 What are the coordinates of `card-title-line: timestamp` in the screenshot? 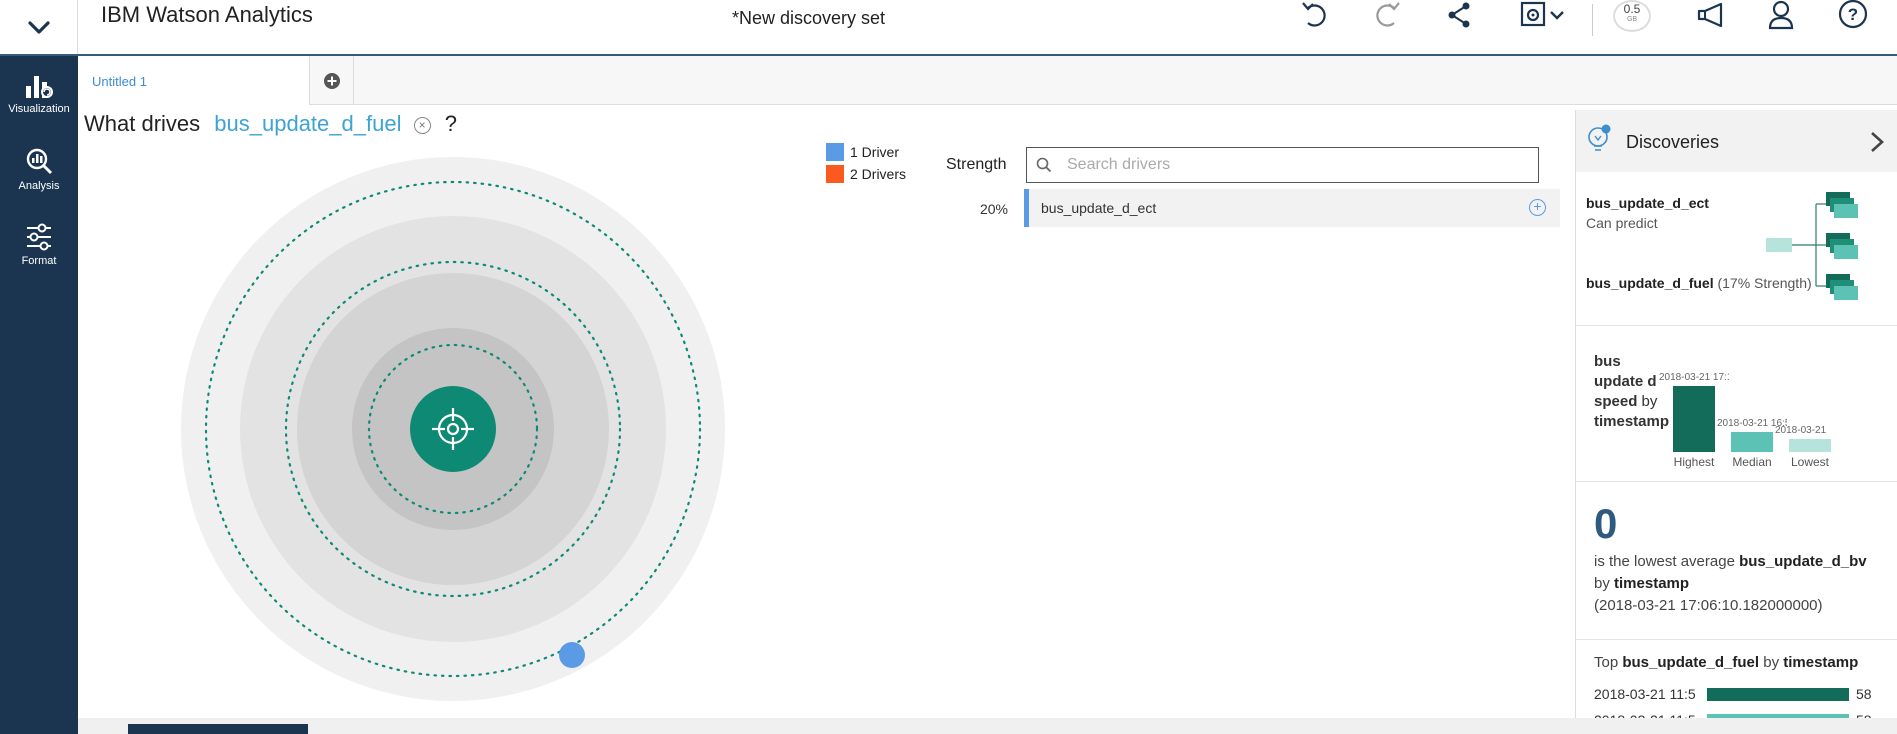 It's located at (1632, 421).